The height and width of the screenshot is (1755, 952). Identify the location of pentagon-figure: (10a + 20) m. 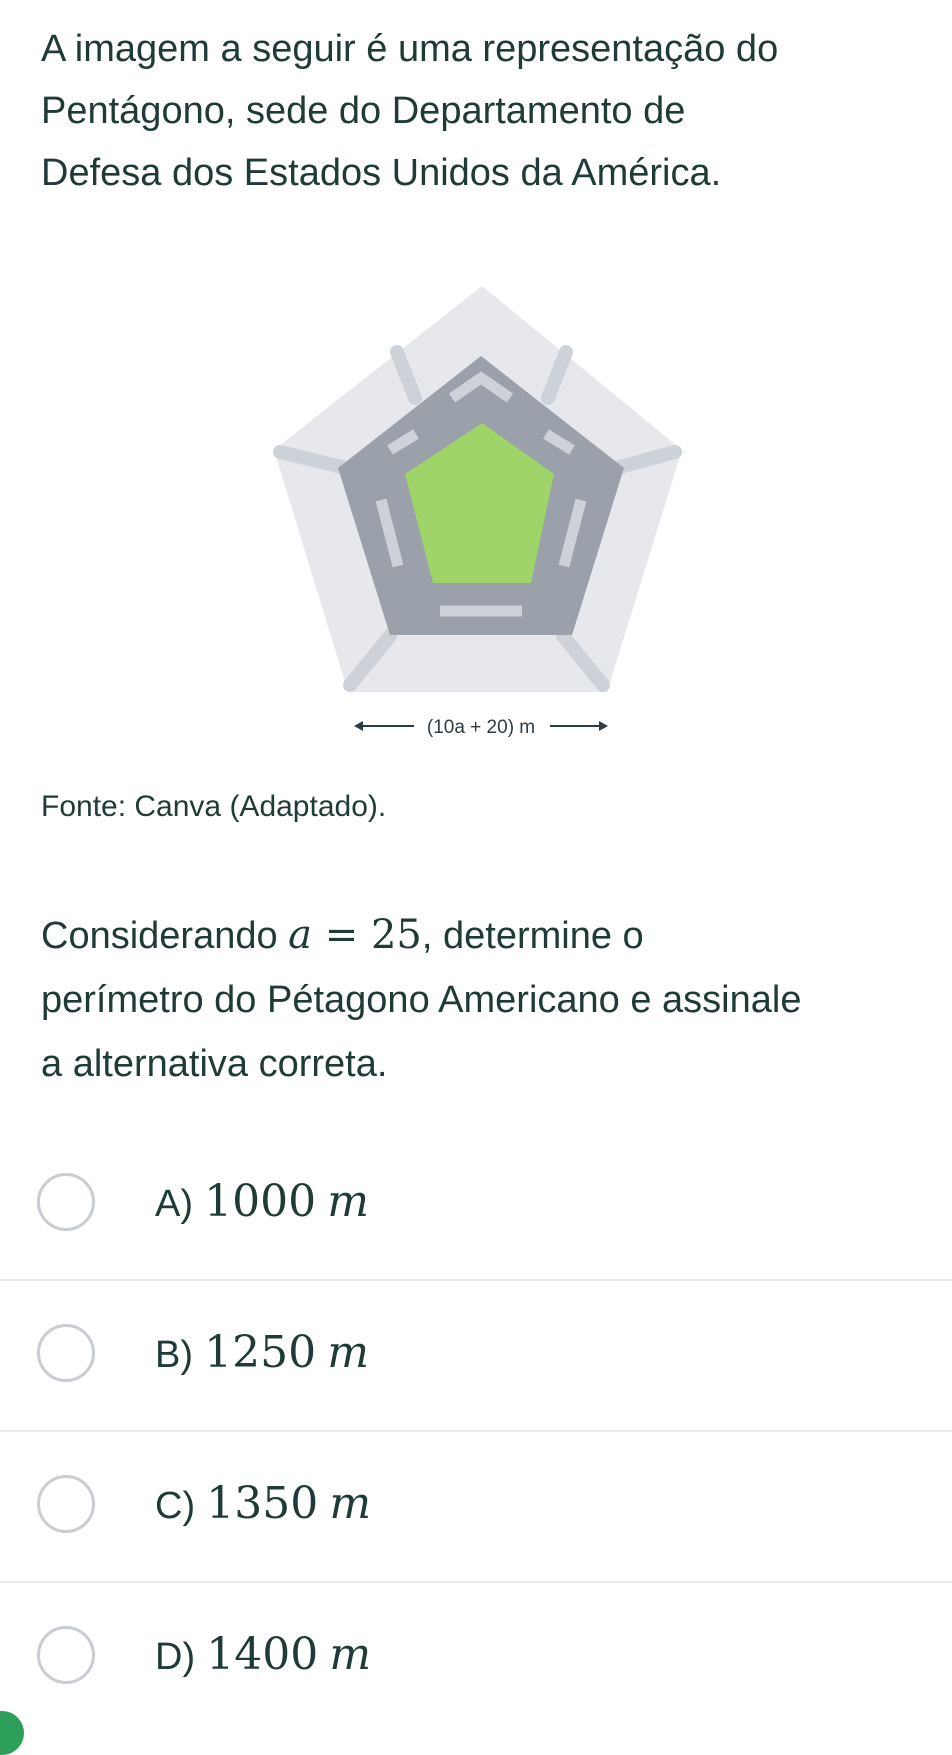
(470, 515).